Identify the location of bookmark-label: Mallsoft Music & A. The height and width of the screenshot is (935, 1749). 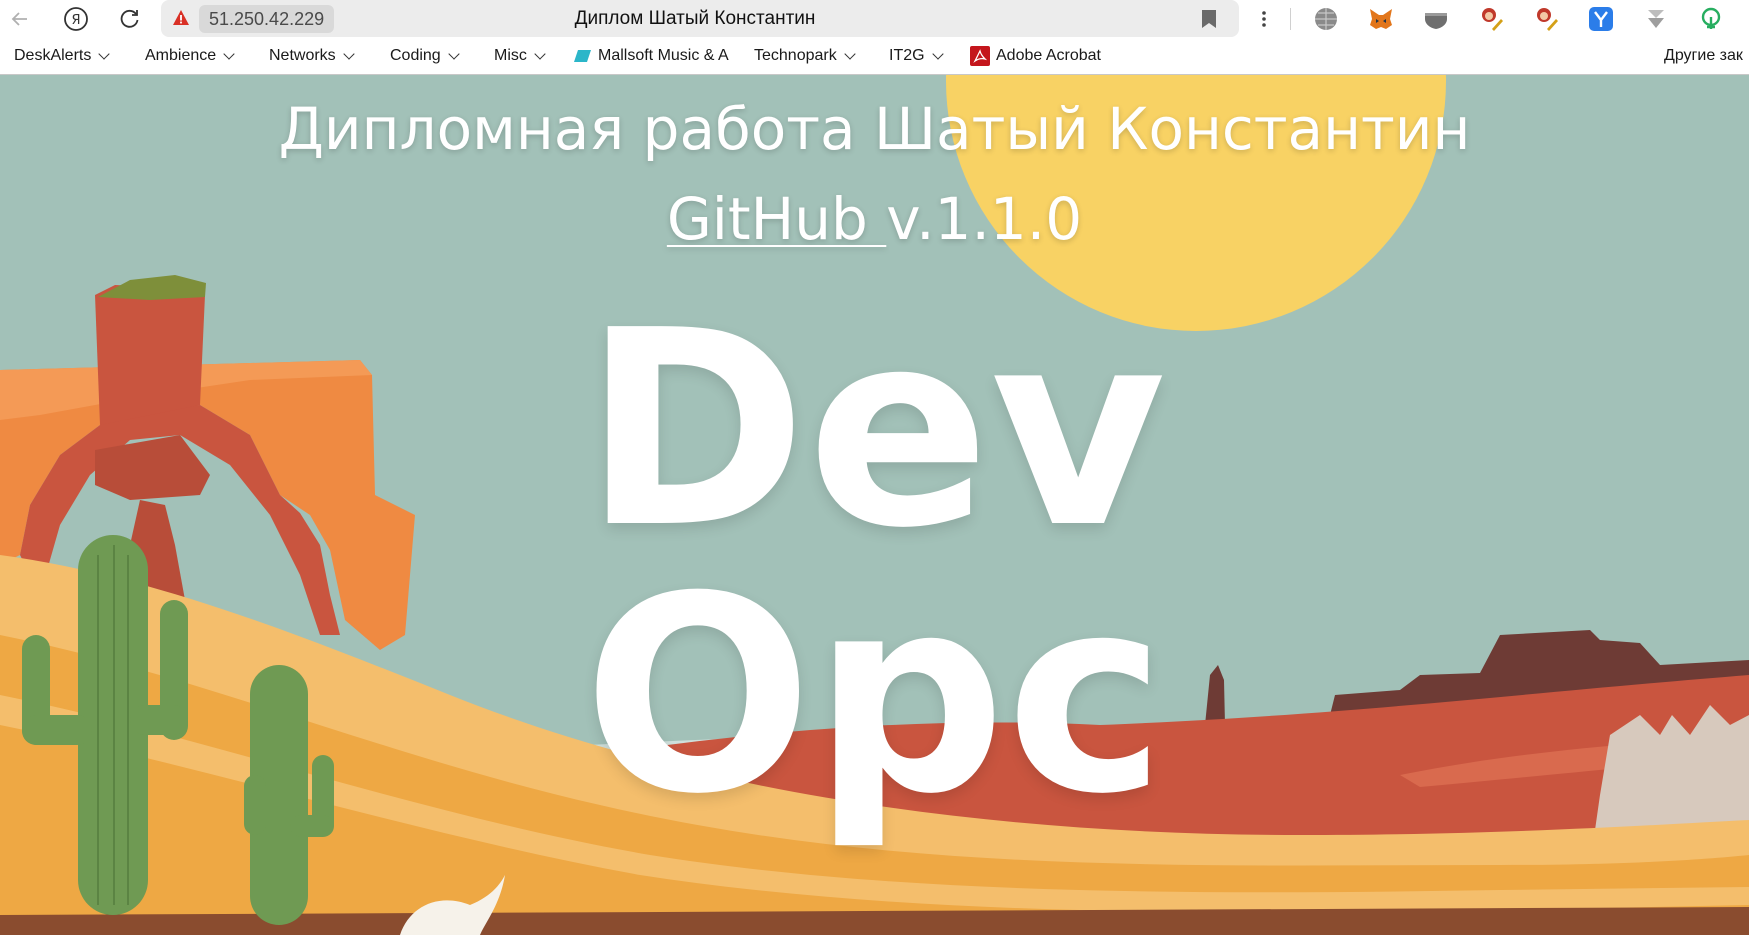
(663, 55).